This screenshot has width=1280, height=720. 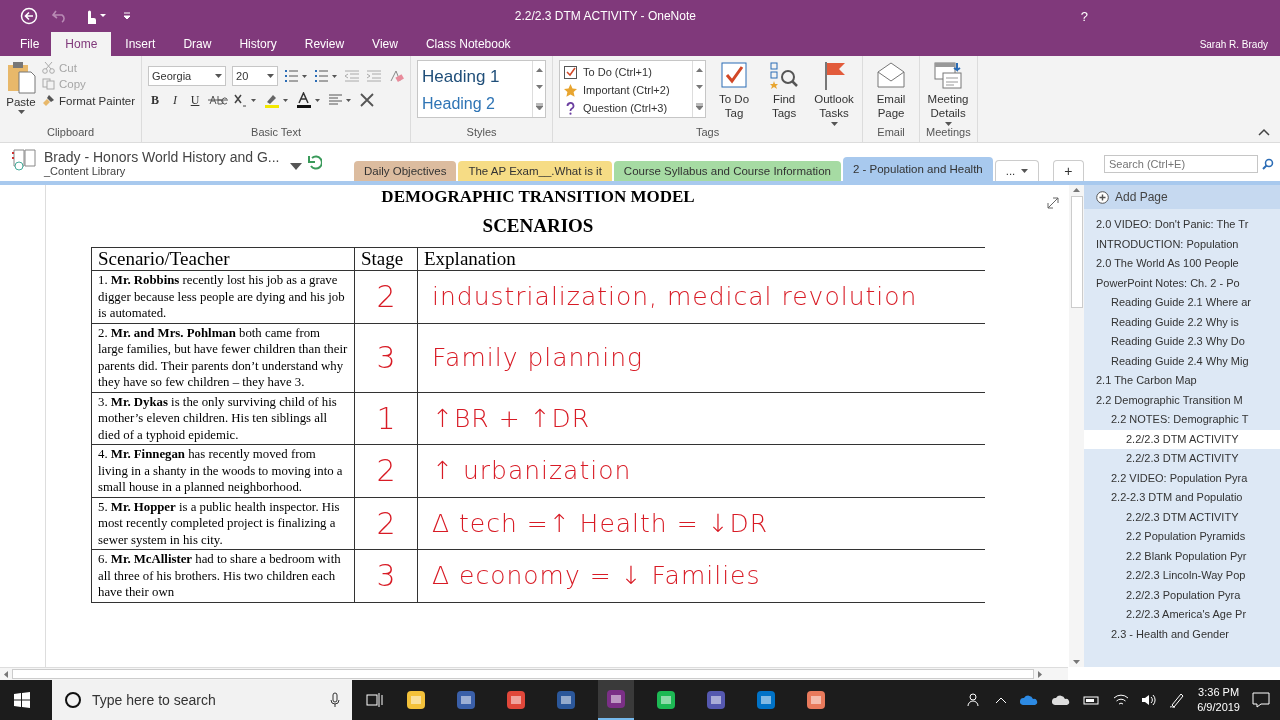 What do you see at coordinates (1182, 264) in the screenshot?
I see `page-list-item: 2.0 The World As 100 People` at bounding box center [1182, 264].